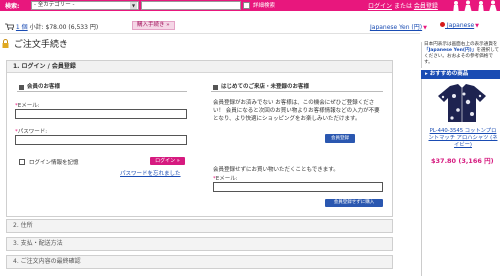 This screenshot has width=500, height=276. What do you see at coordinates (199, 244) in the screenshot?
I see `step3-payment-shipping-header: 3. 支払・配送方法` at bounding box center [199, 244].